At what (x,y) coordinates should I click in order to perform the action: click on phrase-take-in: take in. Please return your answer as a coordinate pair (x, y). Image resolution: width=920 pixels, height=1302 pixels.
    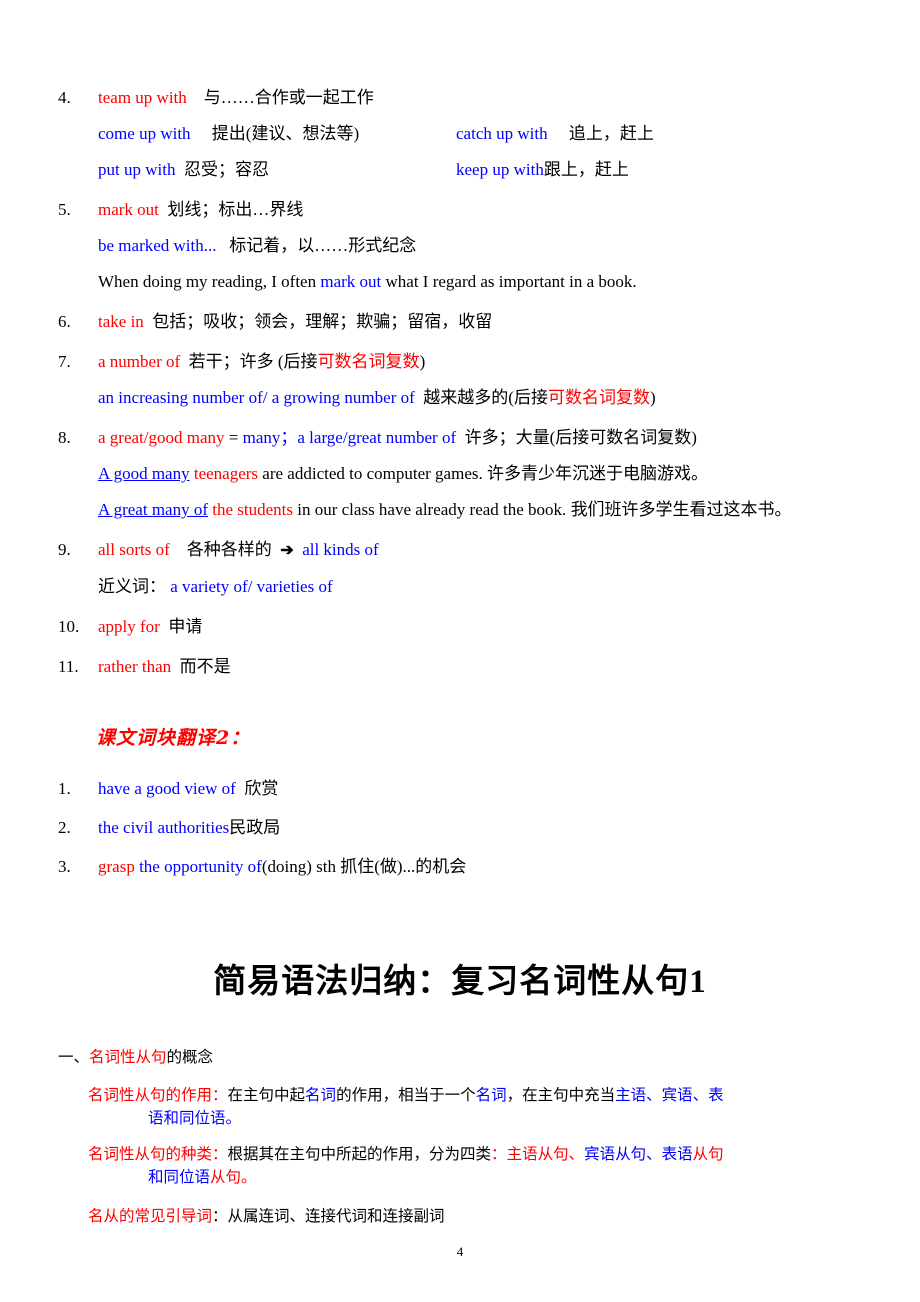
    Looking at the image, I should click on (121, 321).